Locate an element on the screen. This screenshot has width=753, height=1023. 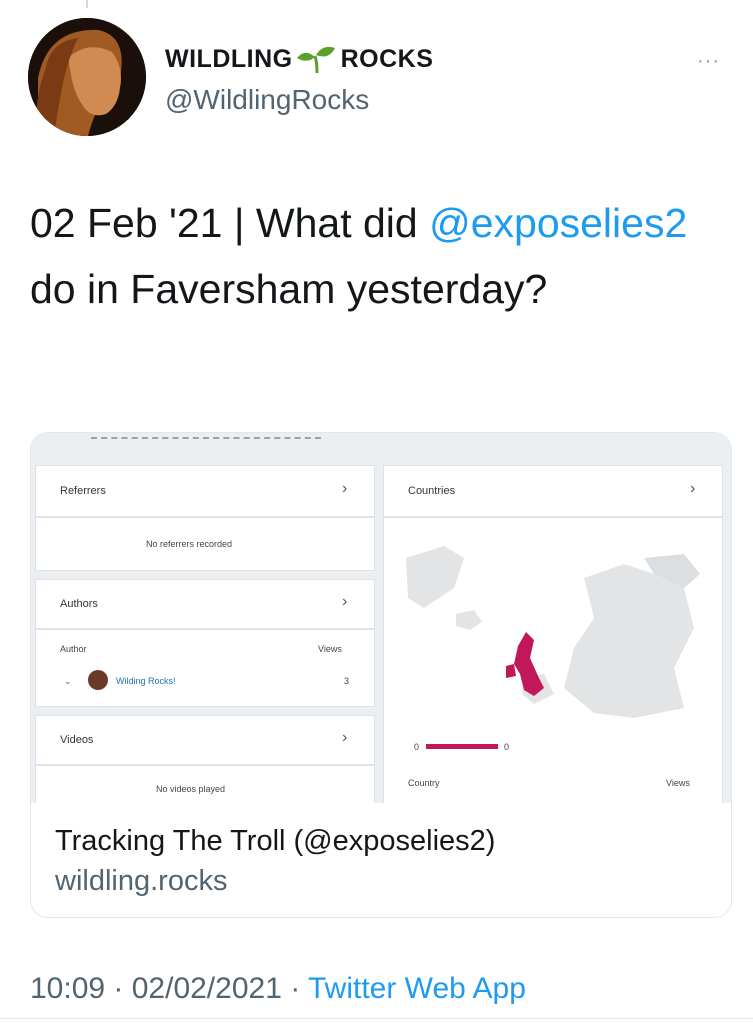
divider is located at coordinates (376, 1018).